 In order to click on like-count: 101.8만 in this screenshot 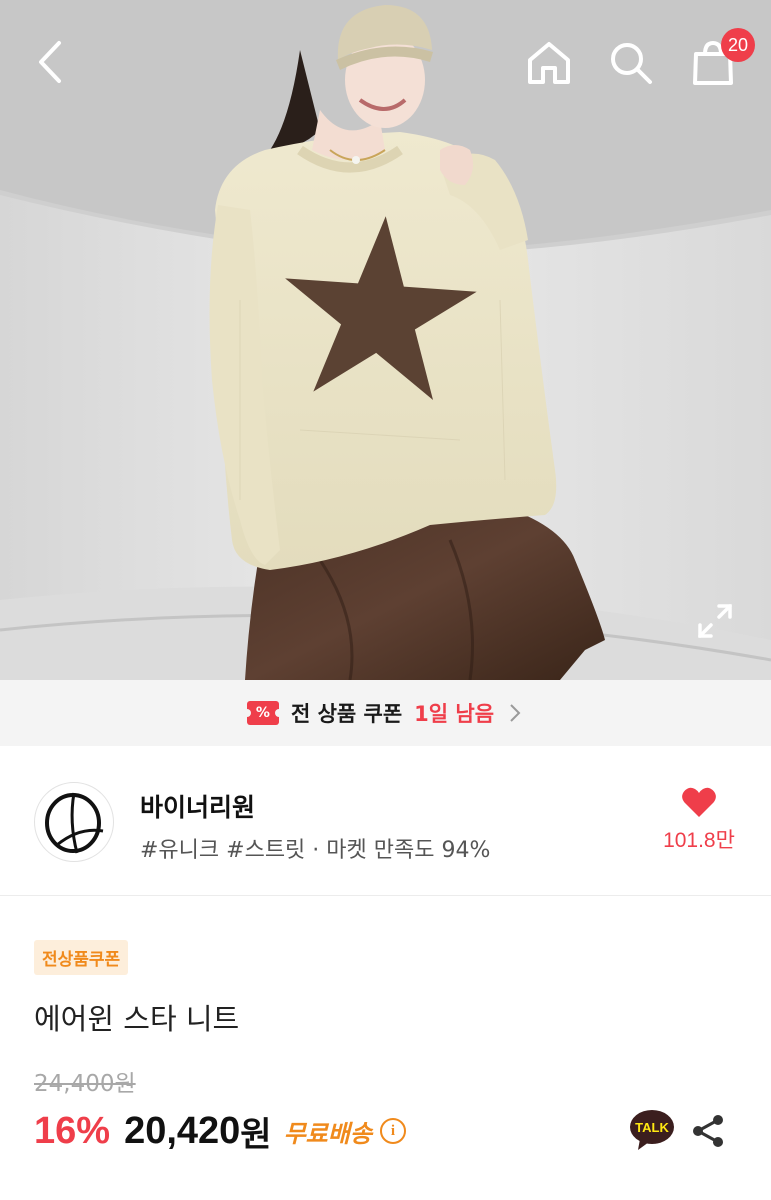, I will do `click(699, 840)`.